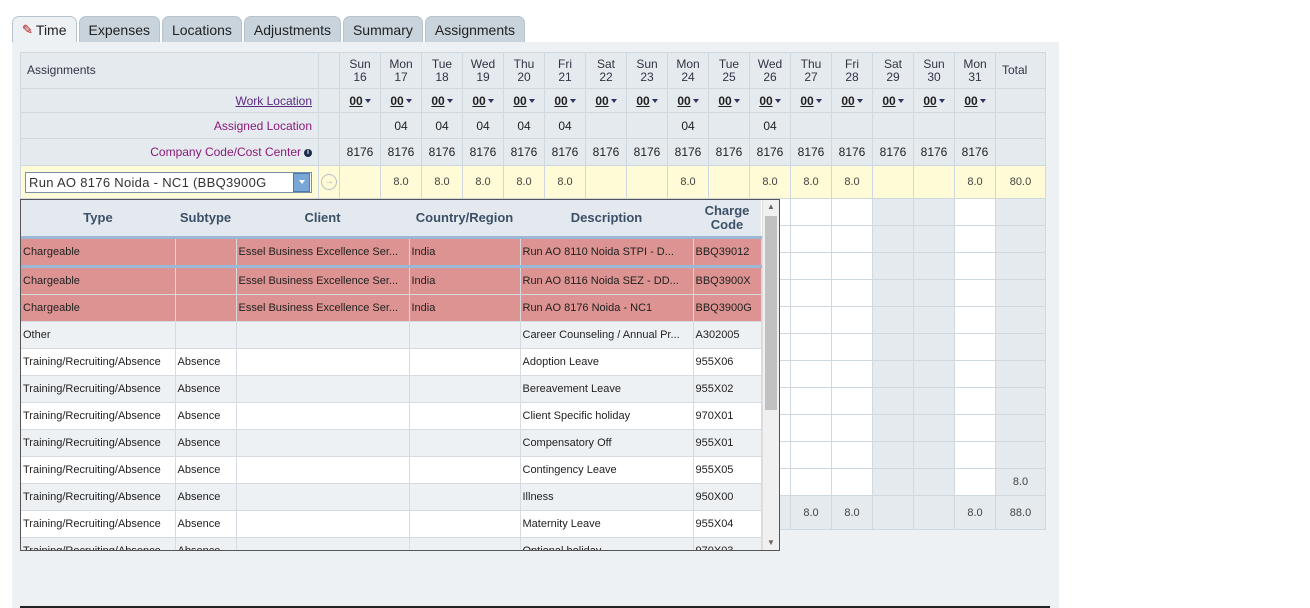 This screenshot has width=1310, height=608. Describe the element at coordinates (274, 101) in the screenshot. I see `work-location-link: Work Location` at that location.